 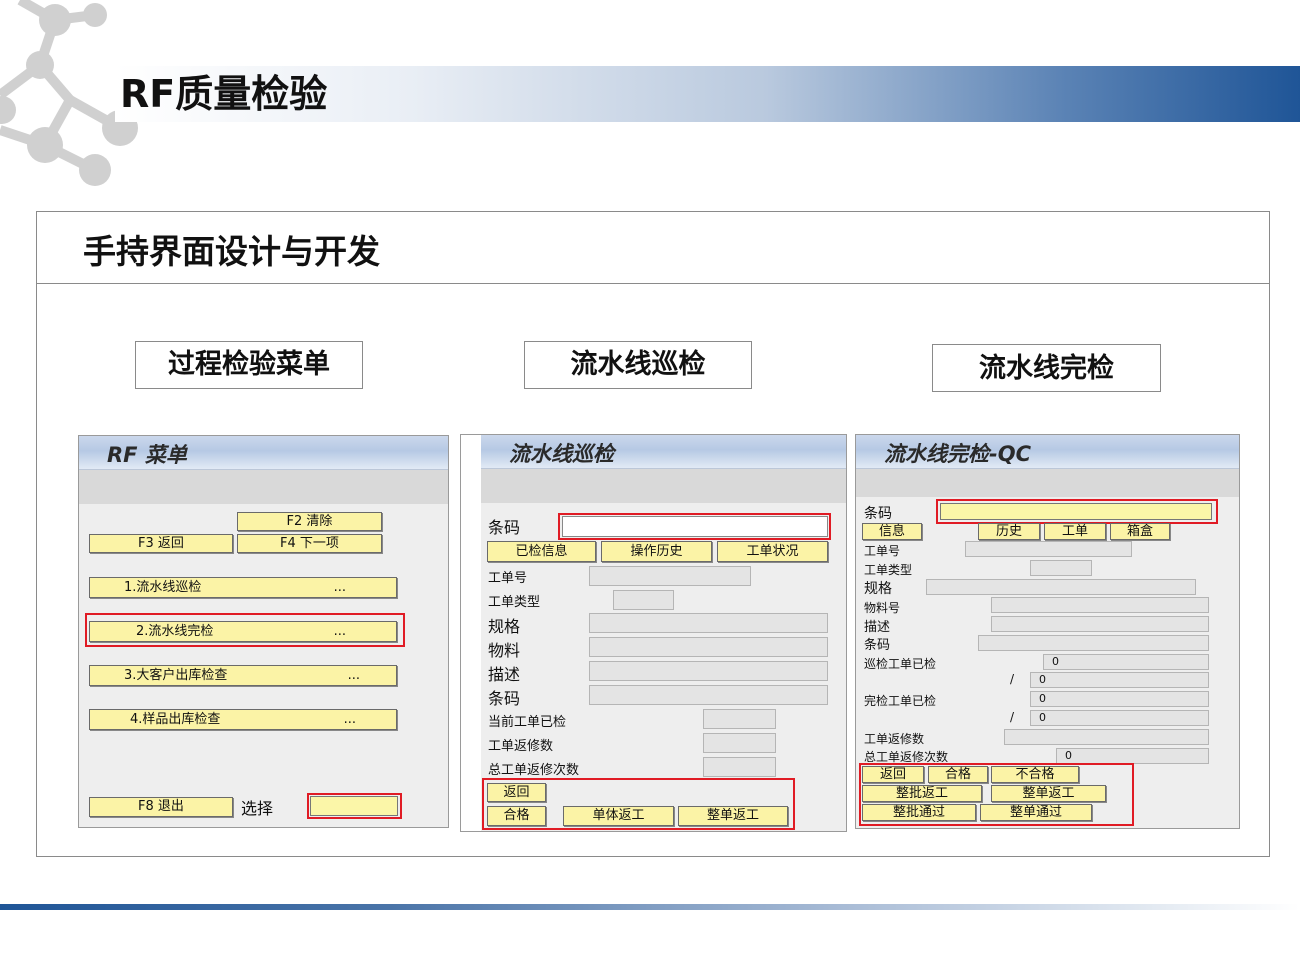 What do you see at coordinates (176, 675) in the screenshot?
I see `menu-item-label: 3.大客户出库检查` at bounding box center [176, 675].